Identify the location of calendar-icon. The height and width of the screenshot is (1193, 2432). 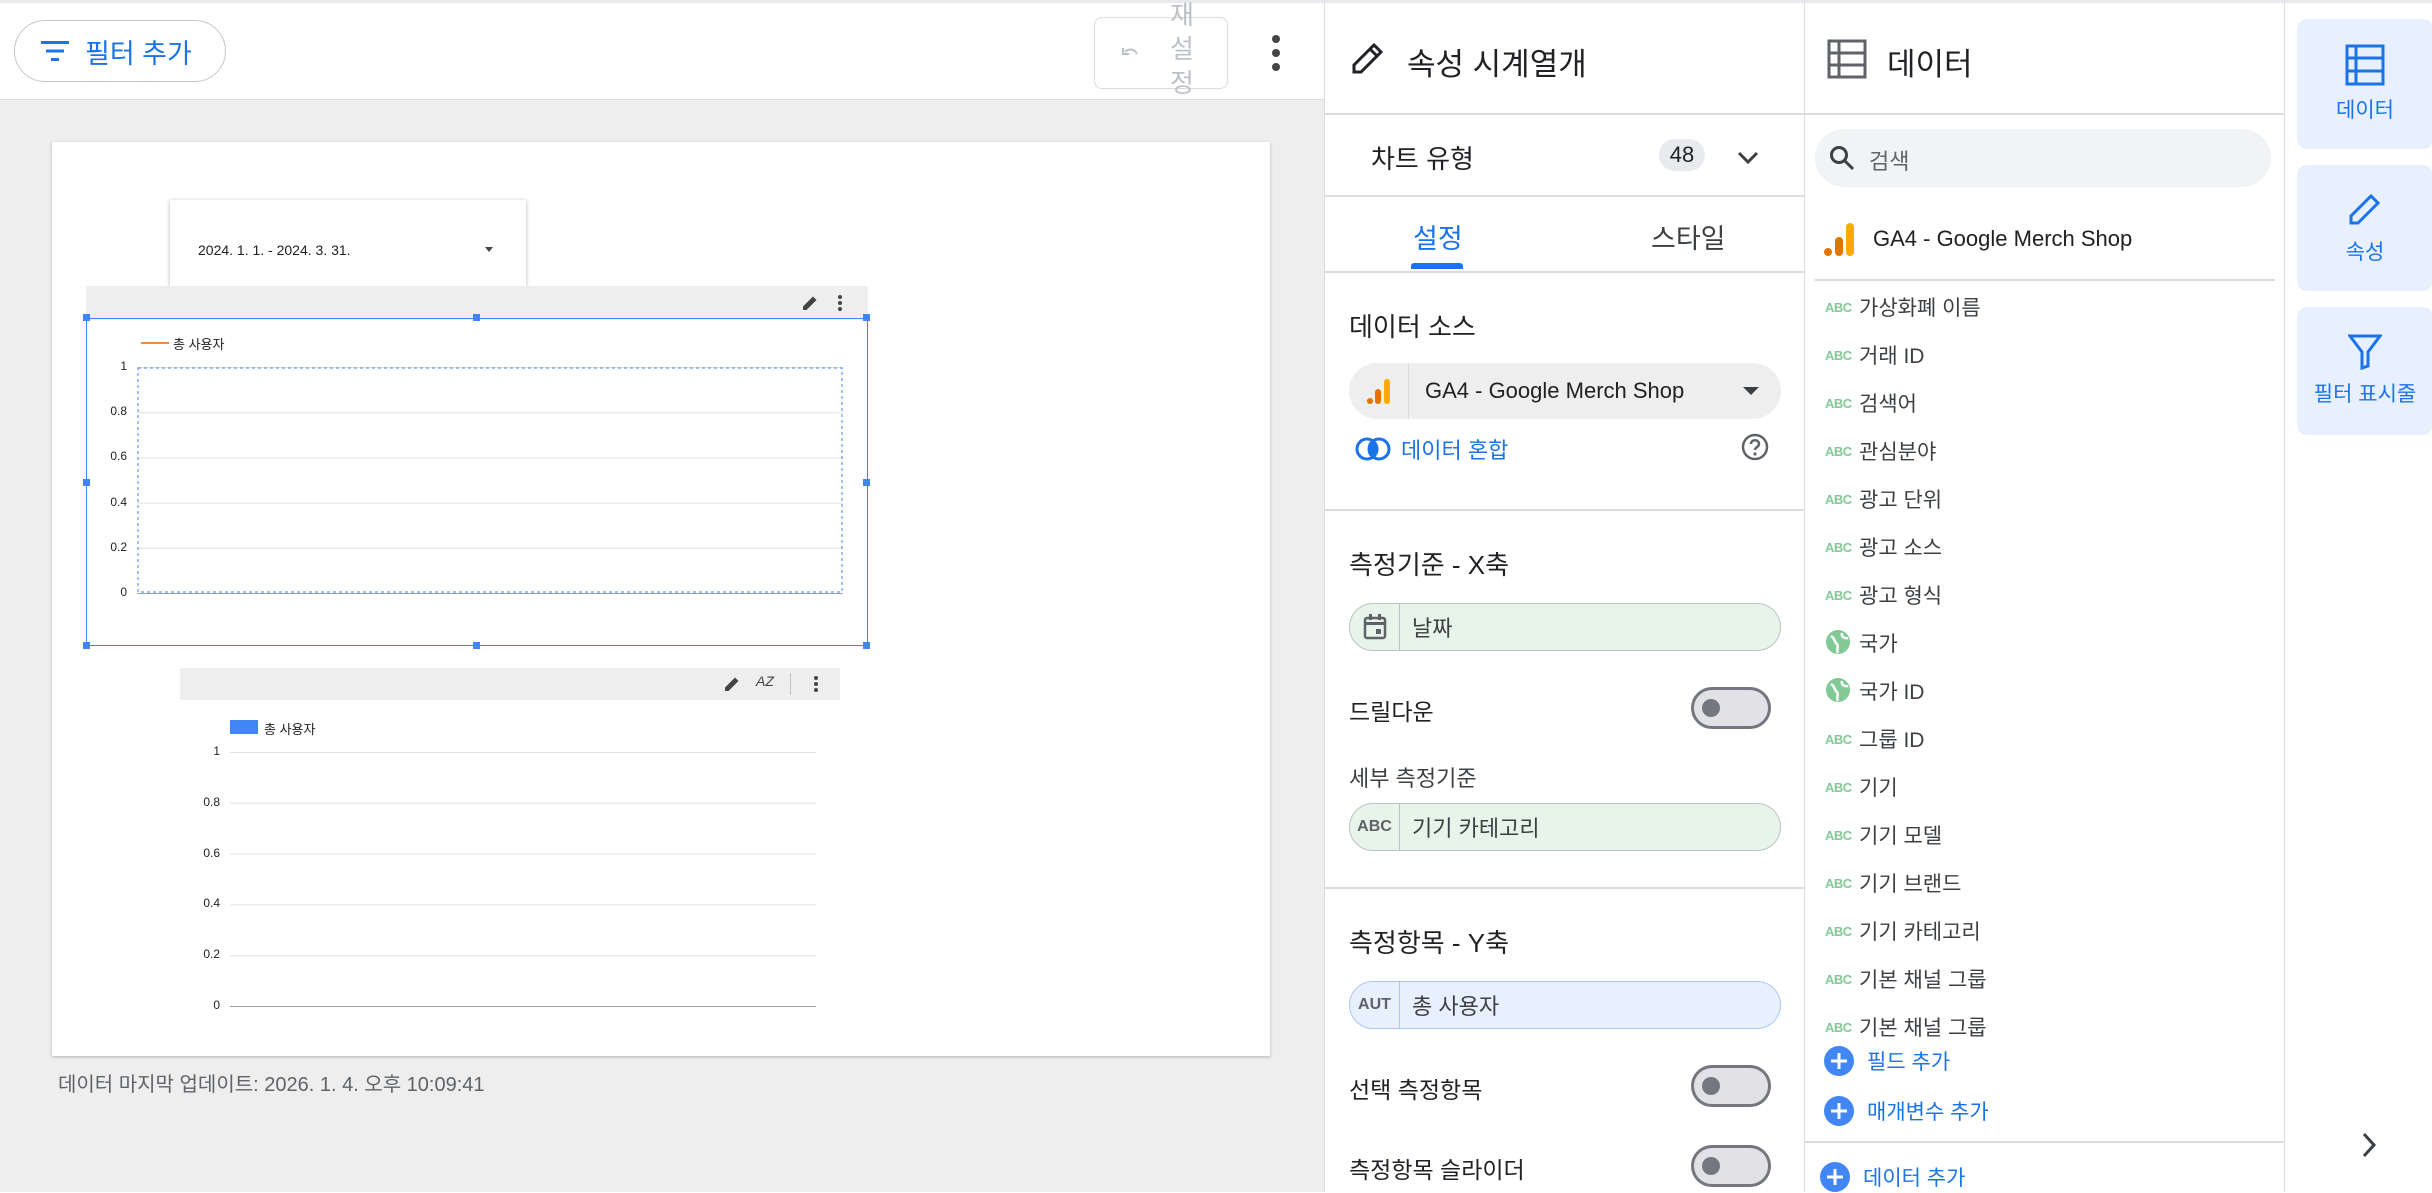
(1375, 627).